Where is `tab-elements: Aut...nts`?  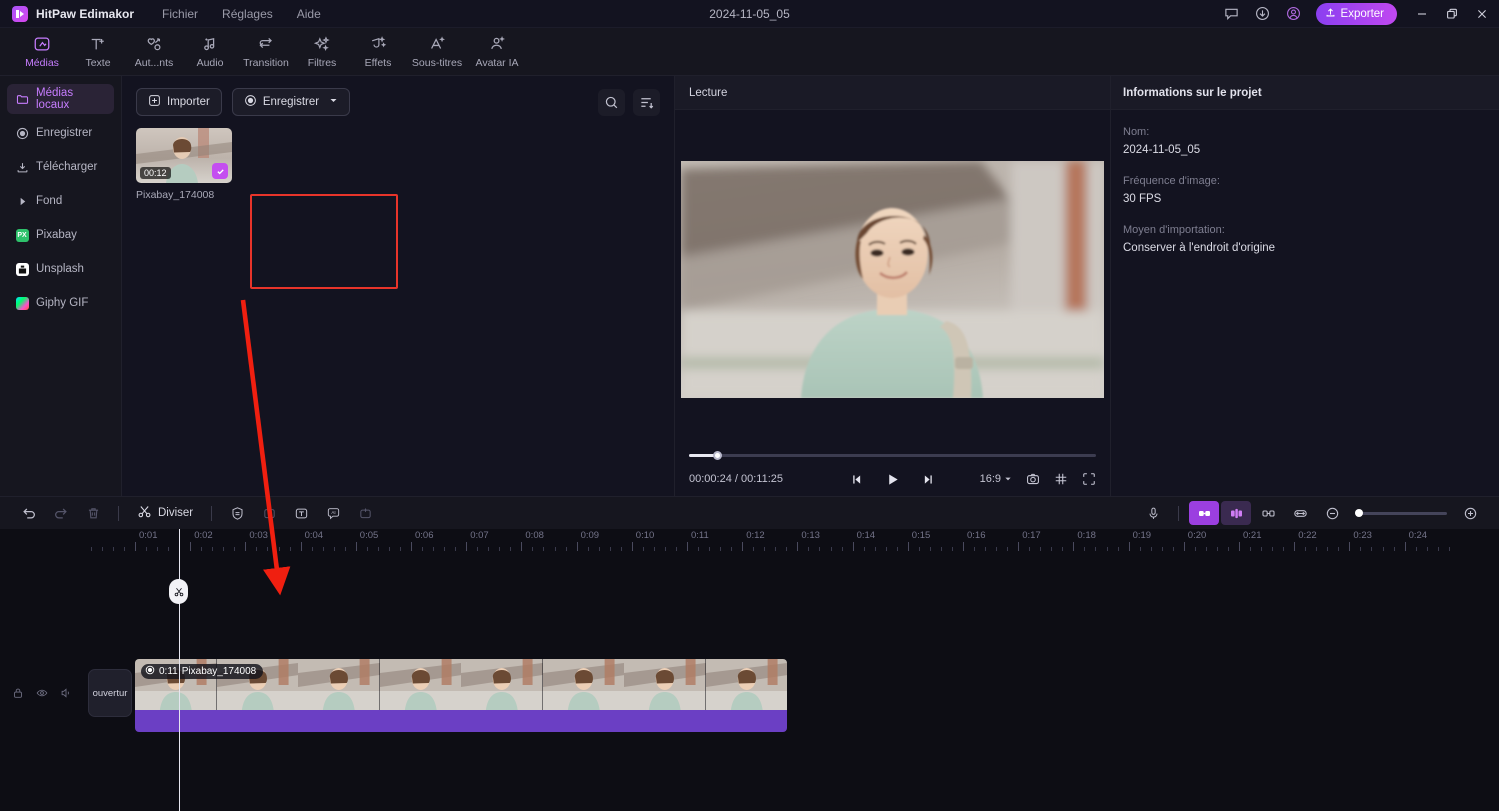 tab-elements: Aut...nts is located at coordinates (154, 52).